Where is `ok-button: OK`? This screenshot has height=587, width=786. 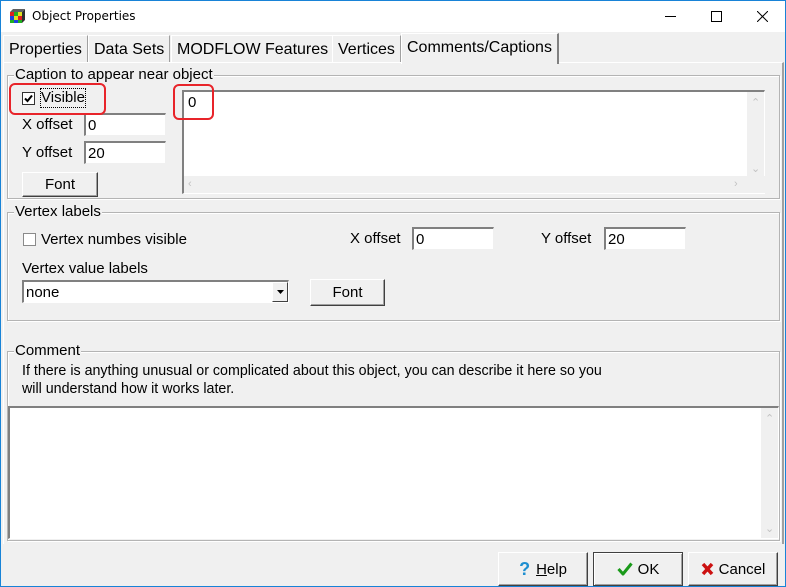 ok-button: OK is located at coordinates (638, 569).